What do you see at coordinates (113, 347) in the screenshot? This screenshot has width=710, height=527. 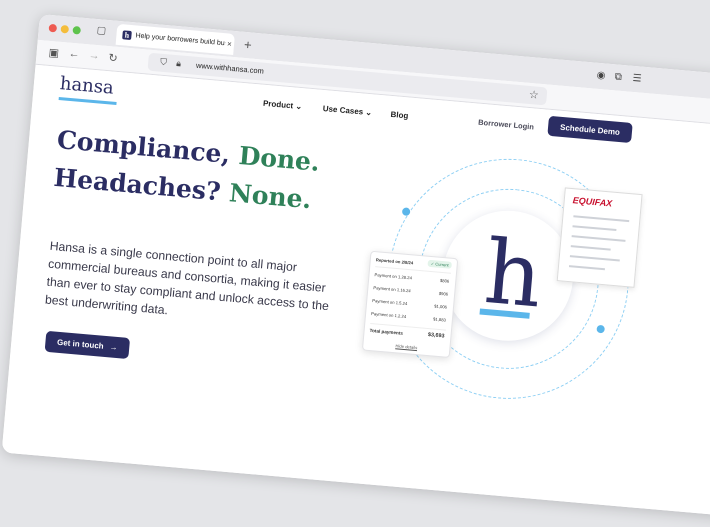 I see `arrow-right-icon: →` at bounding box center [113, 347].